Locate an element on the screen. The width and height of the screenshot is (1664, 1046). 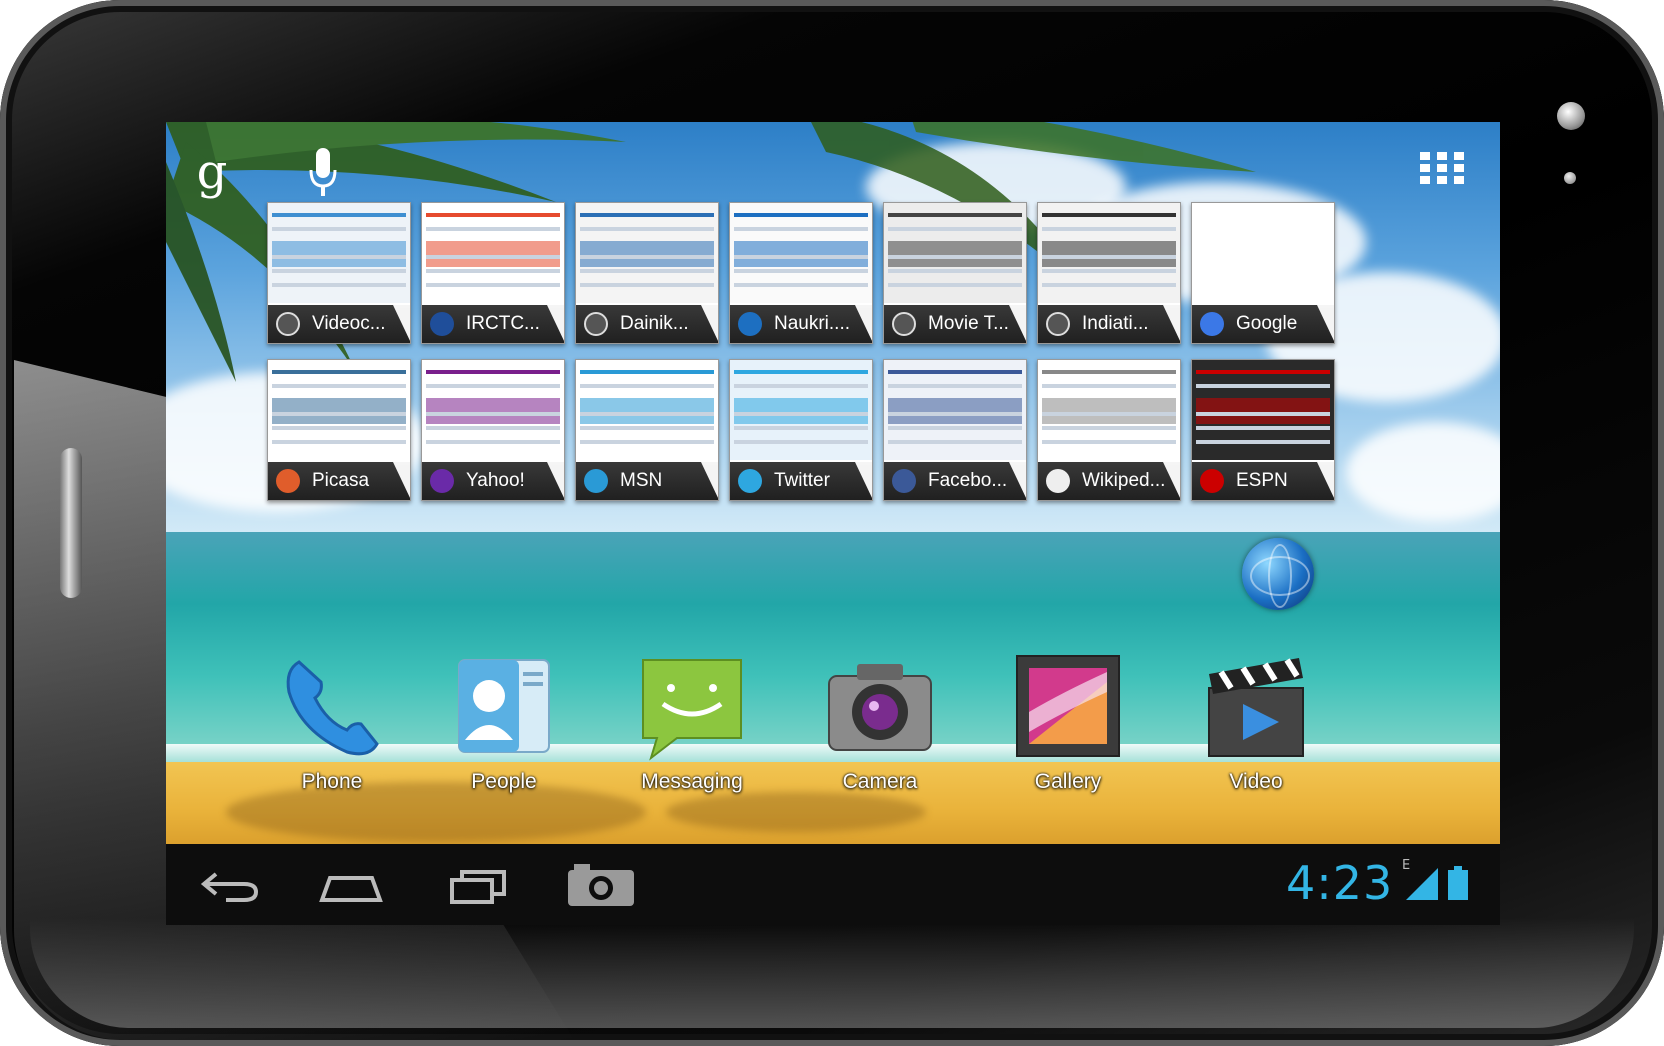
bookmark-tile: Yahoo! is located at coordinates (493, 430).